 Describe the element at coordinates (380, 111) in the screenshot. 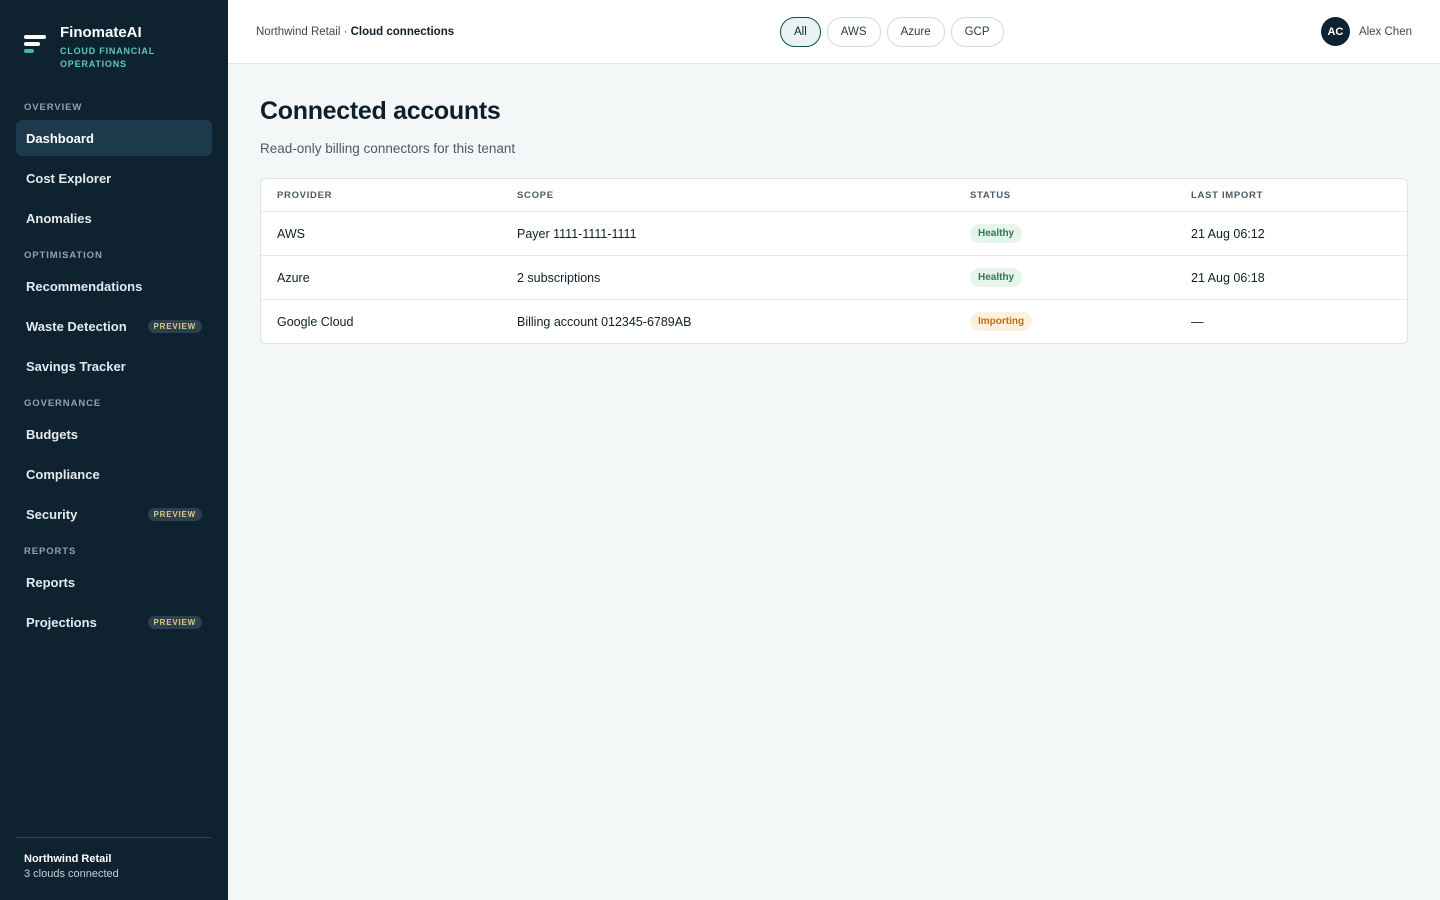

I see `page-title: Connected accounts` at that location.